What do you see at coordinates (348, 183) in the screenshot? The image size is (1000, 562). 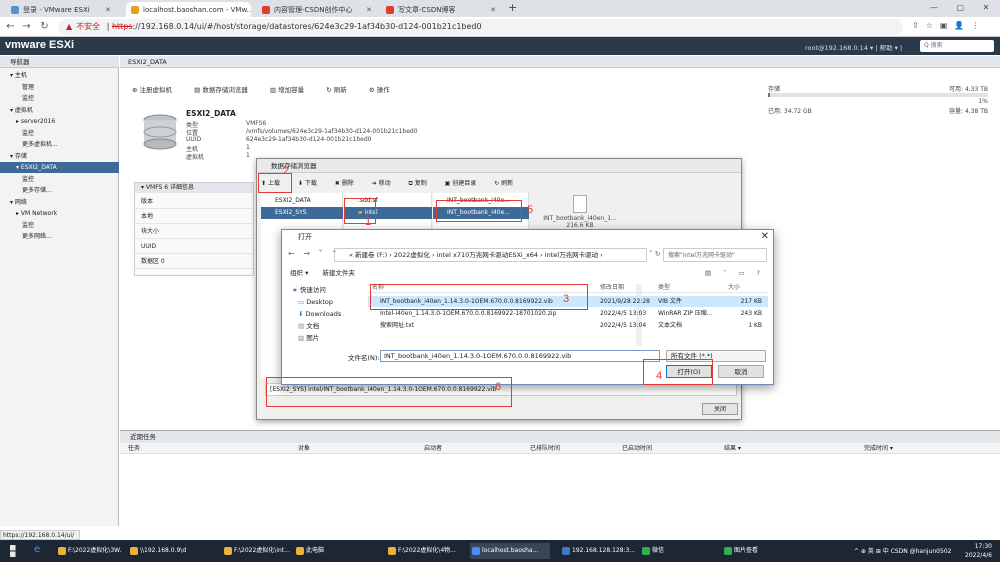 I see `delete-button: ✖ 删除` at bounding box center [348, 183].